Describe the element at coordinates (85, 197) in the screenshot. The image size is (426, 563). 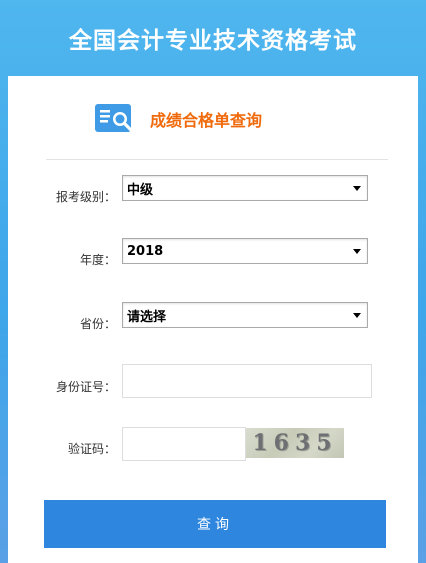
I see `level-label: 报考级别：` at that location.